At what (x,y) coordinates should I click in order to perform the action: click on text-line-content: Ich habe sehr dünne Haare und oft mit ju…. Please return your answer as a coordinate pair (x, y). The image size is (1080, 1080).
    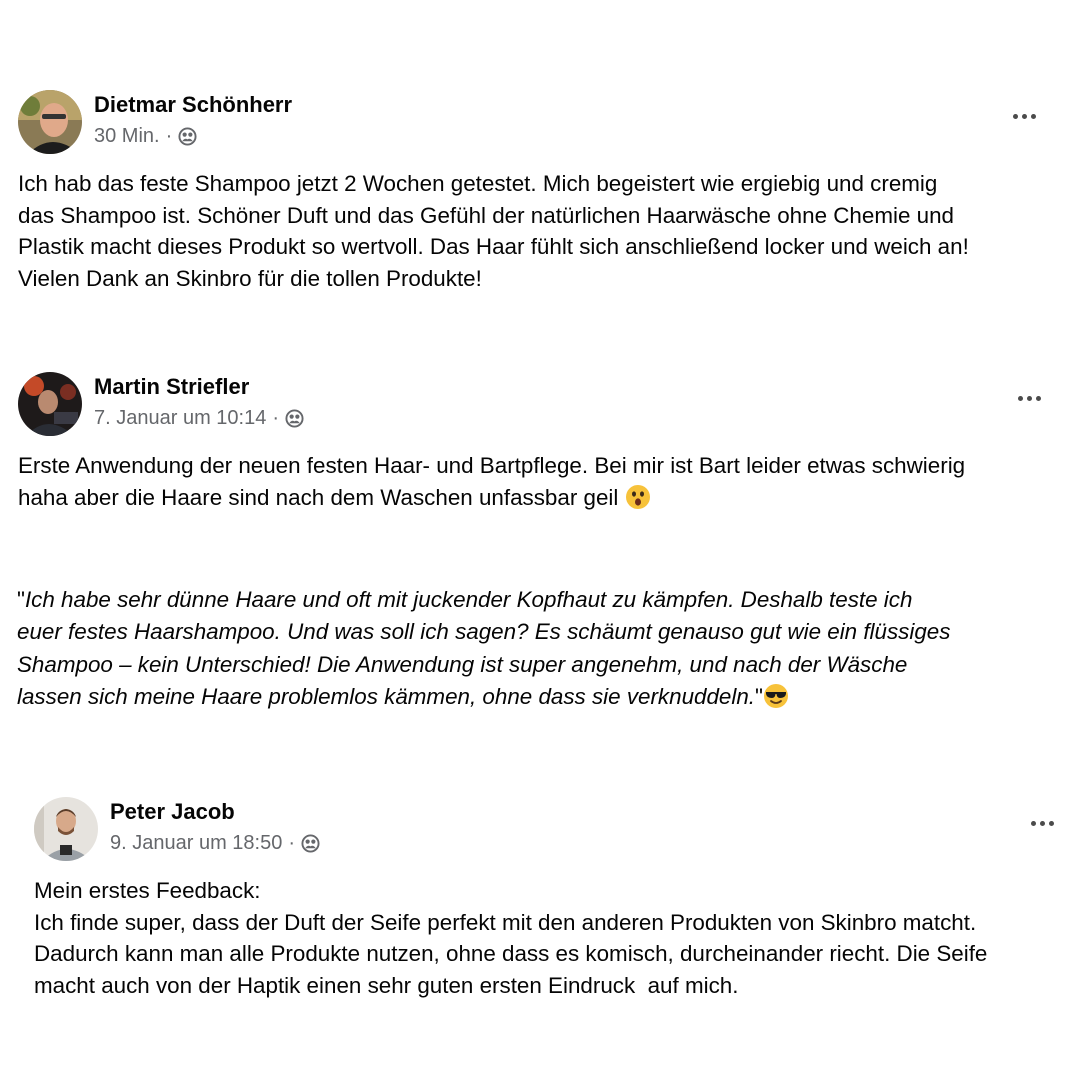
    Looking at the image, I should click on (468, 599).